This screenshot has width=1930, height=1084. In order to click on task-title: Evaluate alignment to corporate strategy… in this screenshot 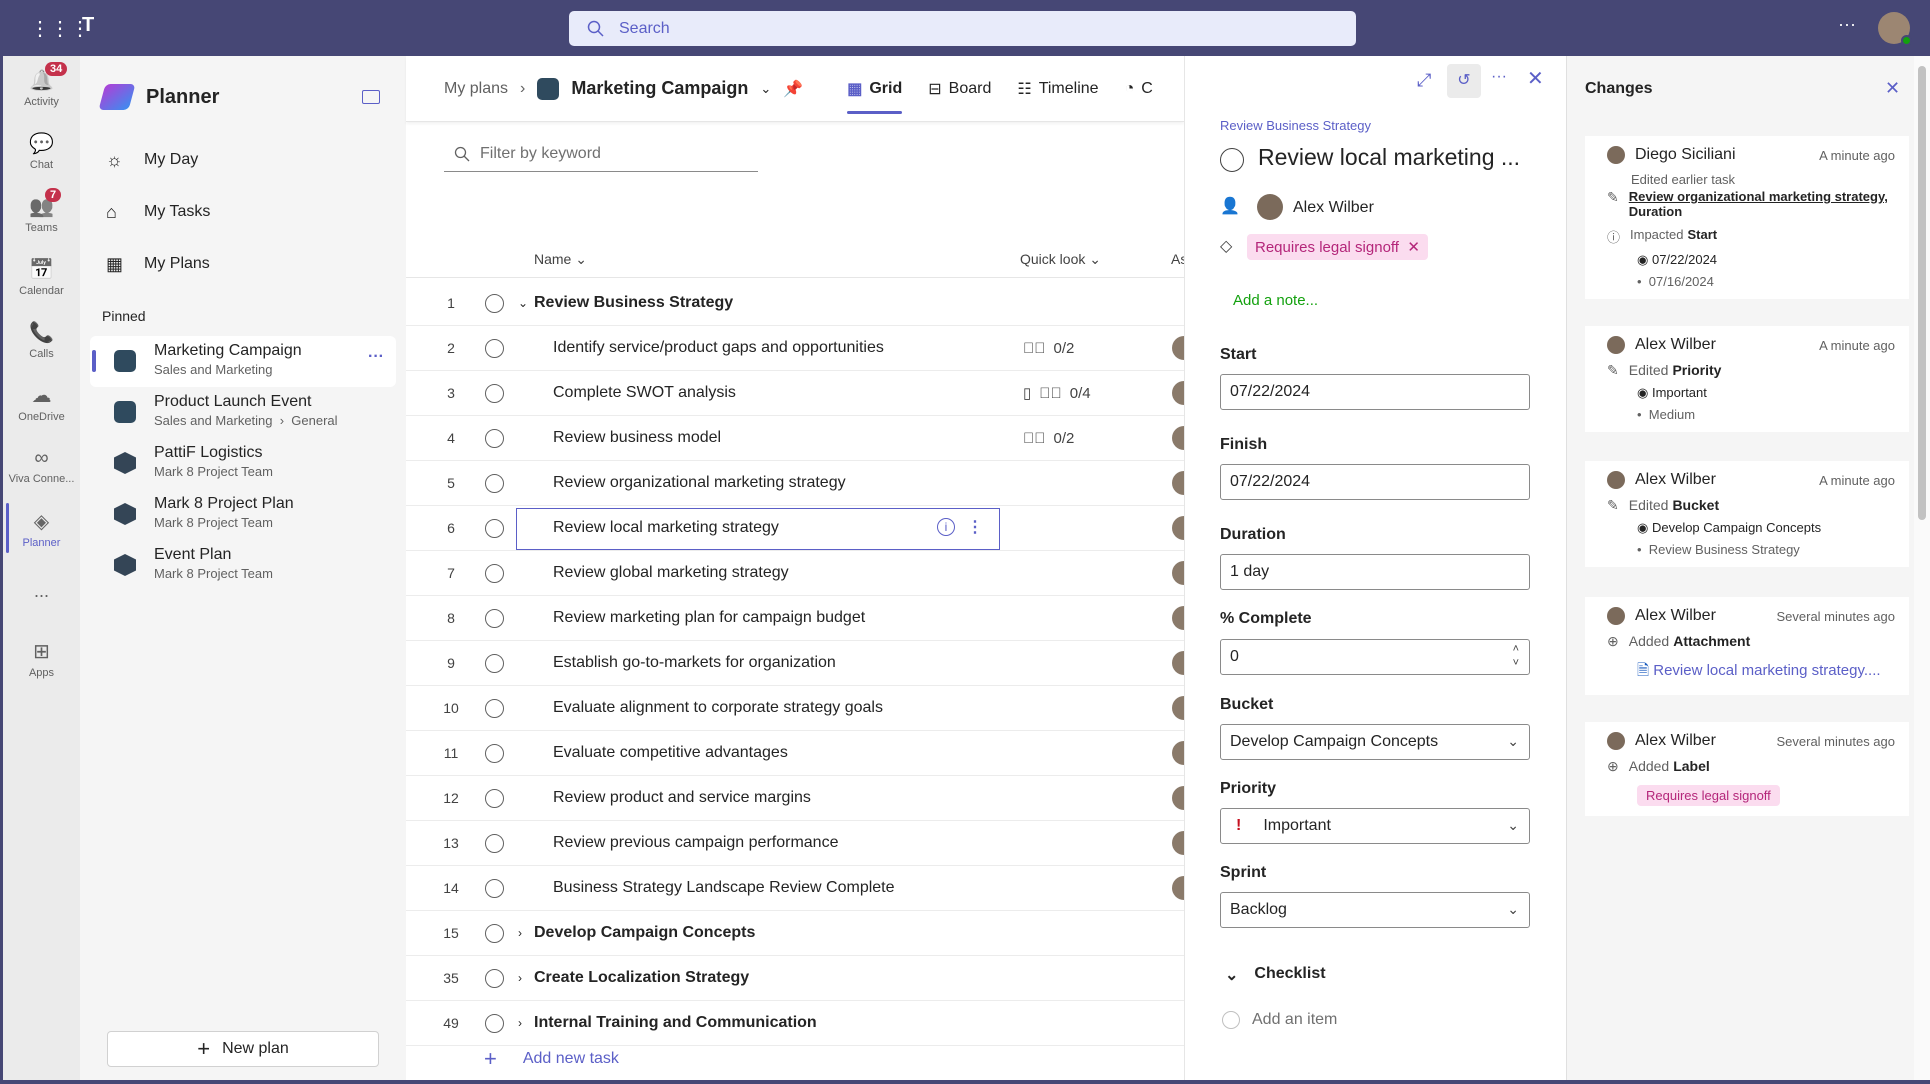, I will do `click(718, 708)`.